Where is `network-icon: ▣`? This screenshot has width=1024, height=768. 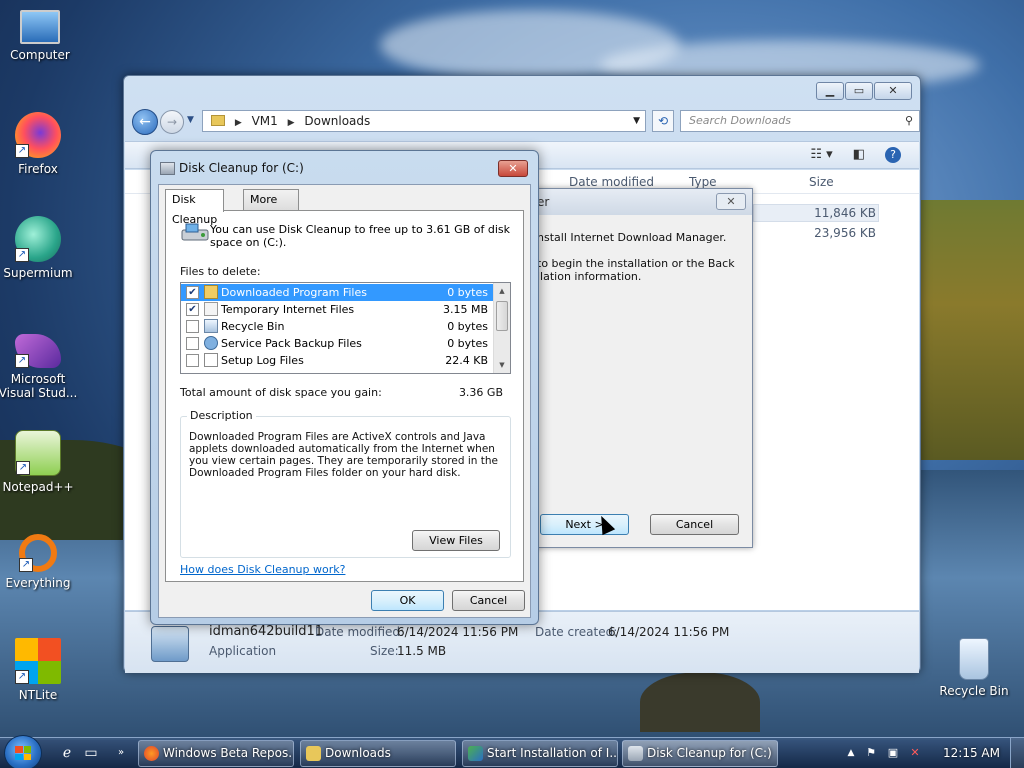 network-icon: ▣ is located at coordinates (893, 753).